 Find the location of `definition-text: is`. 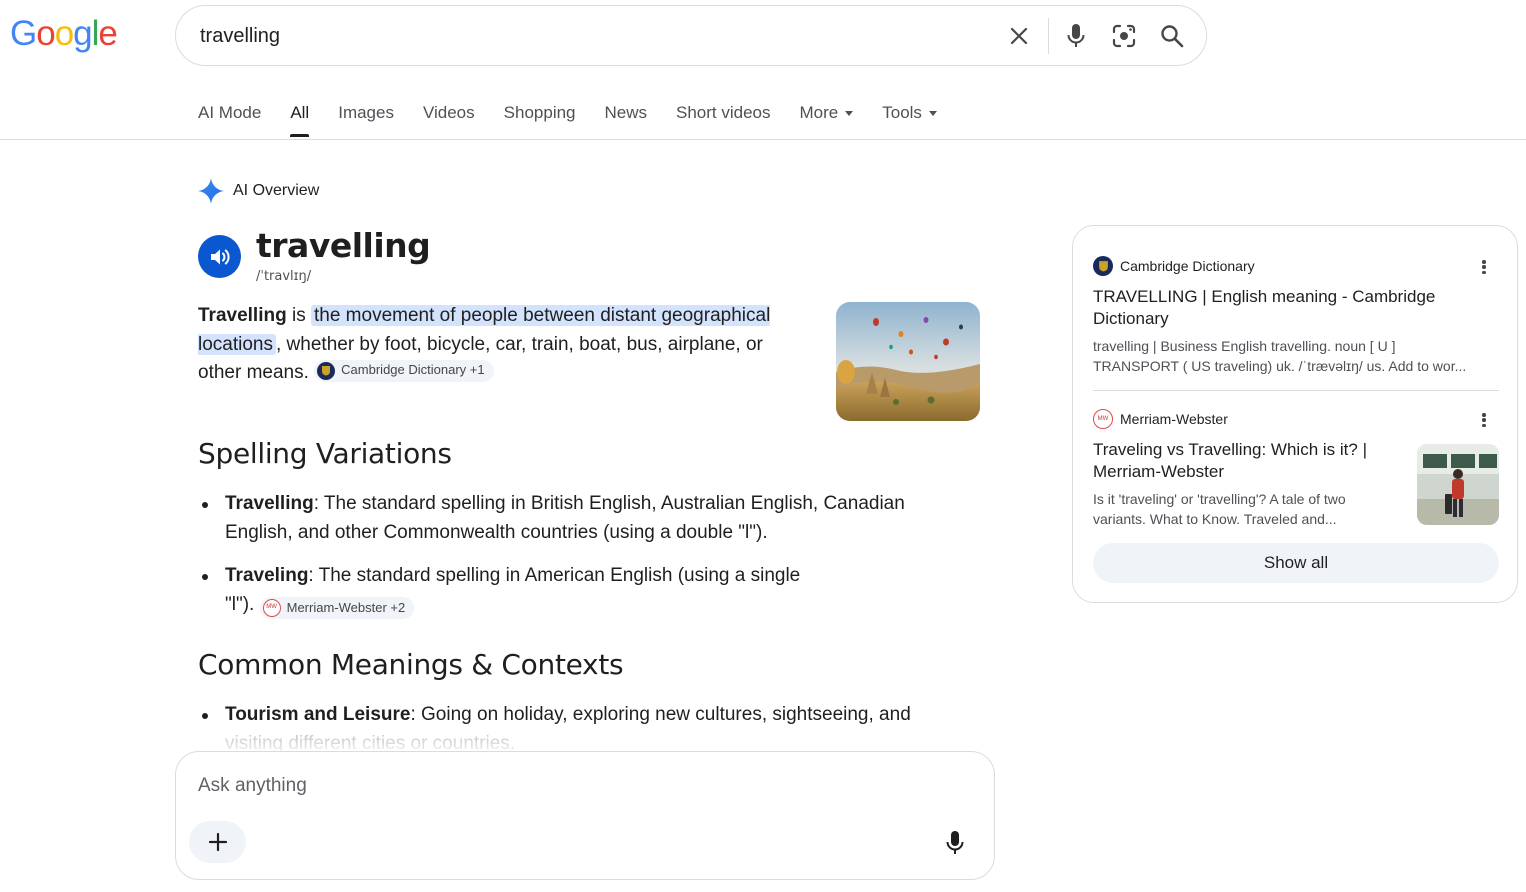

definition-text: is is located at coordinates (298, 315).